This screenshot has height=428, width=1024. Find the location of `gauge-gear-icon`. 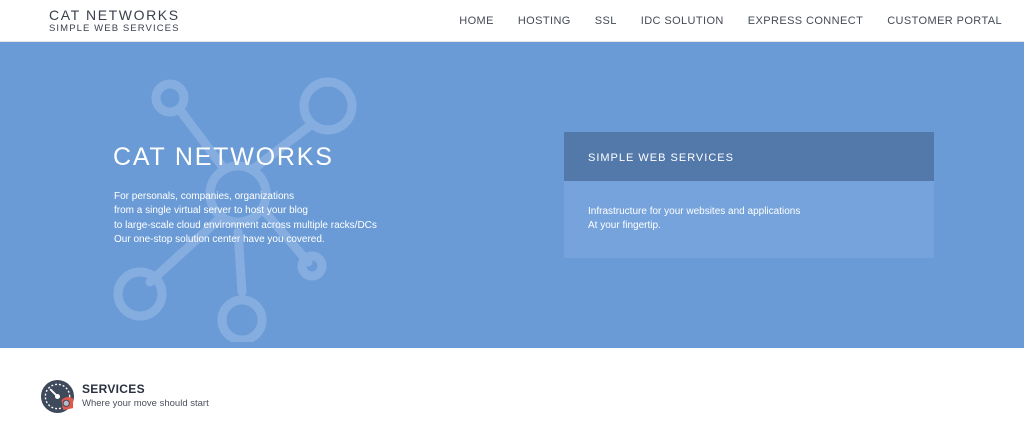

gauge-gear-icon is located at coordinates (57, 396).